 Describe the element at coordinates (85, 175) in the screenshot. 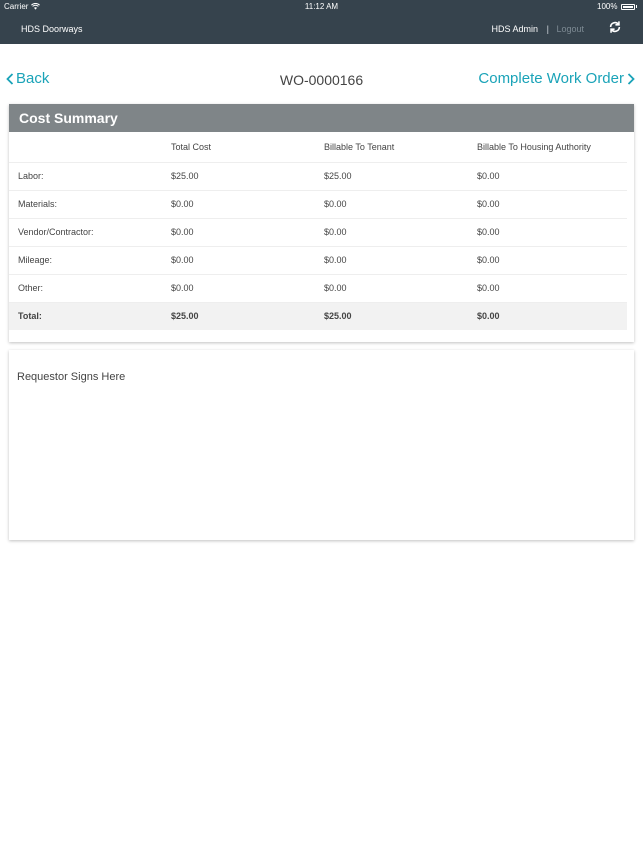

I see `row-label: Labor:` at that location.